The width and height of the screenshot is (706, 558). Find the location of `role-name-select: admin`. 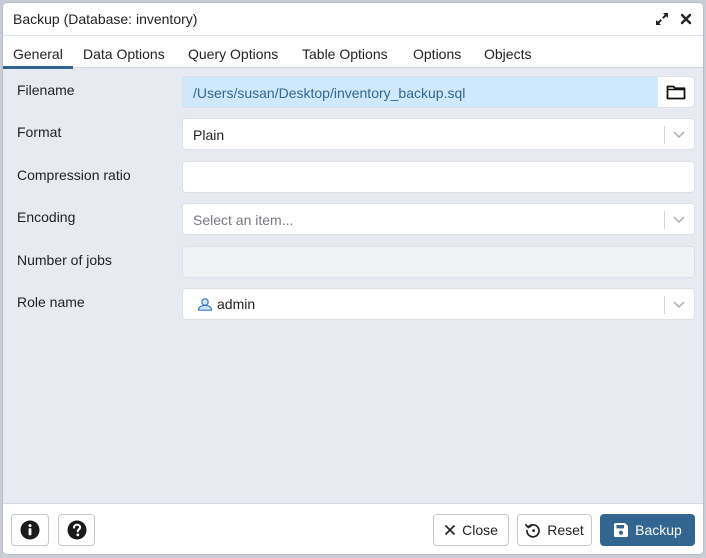

role-name-select: admin is located at coordinates (438, 304).